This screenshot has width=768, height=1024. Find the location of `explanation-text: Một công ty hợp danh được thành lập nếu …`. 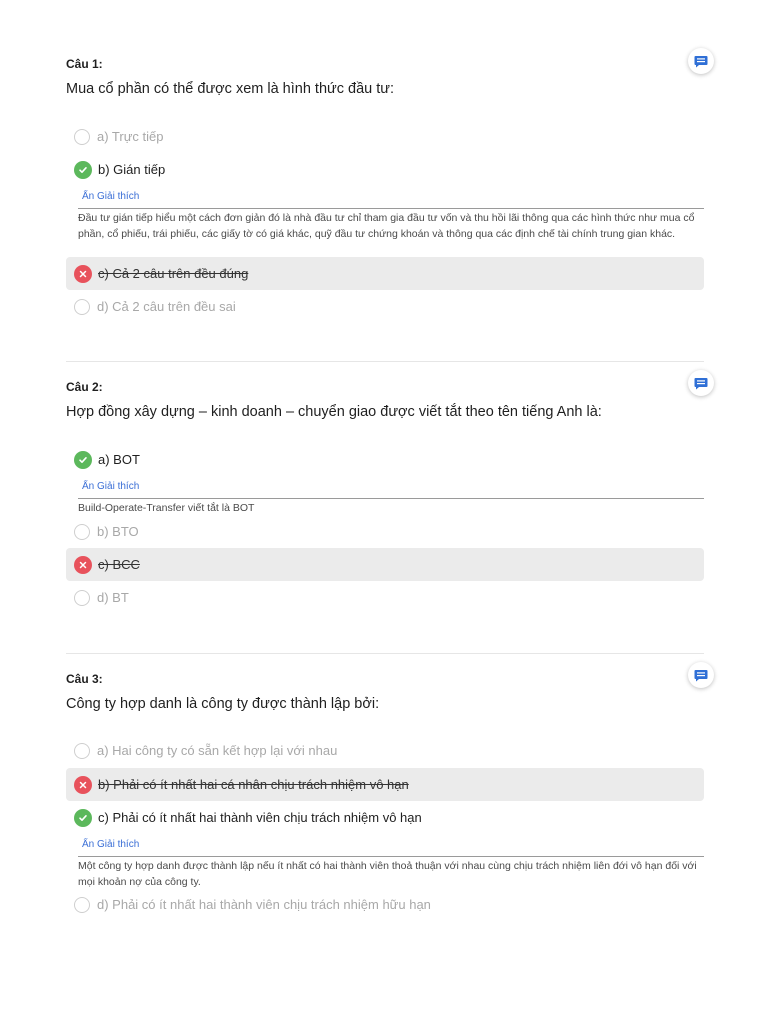

explanation-text: Một công ty hợp danh được thành lập nếu … is located at coordinates (391, 873).